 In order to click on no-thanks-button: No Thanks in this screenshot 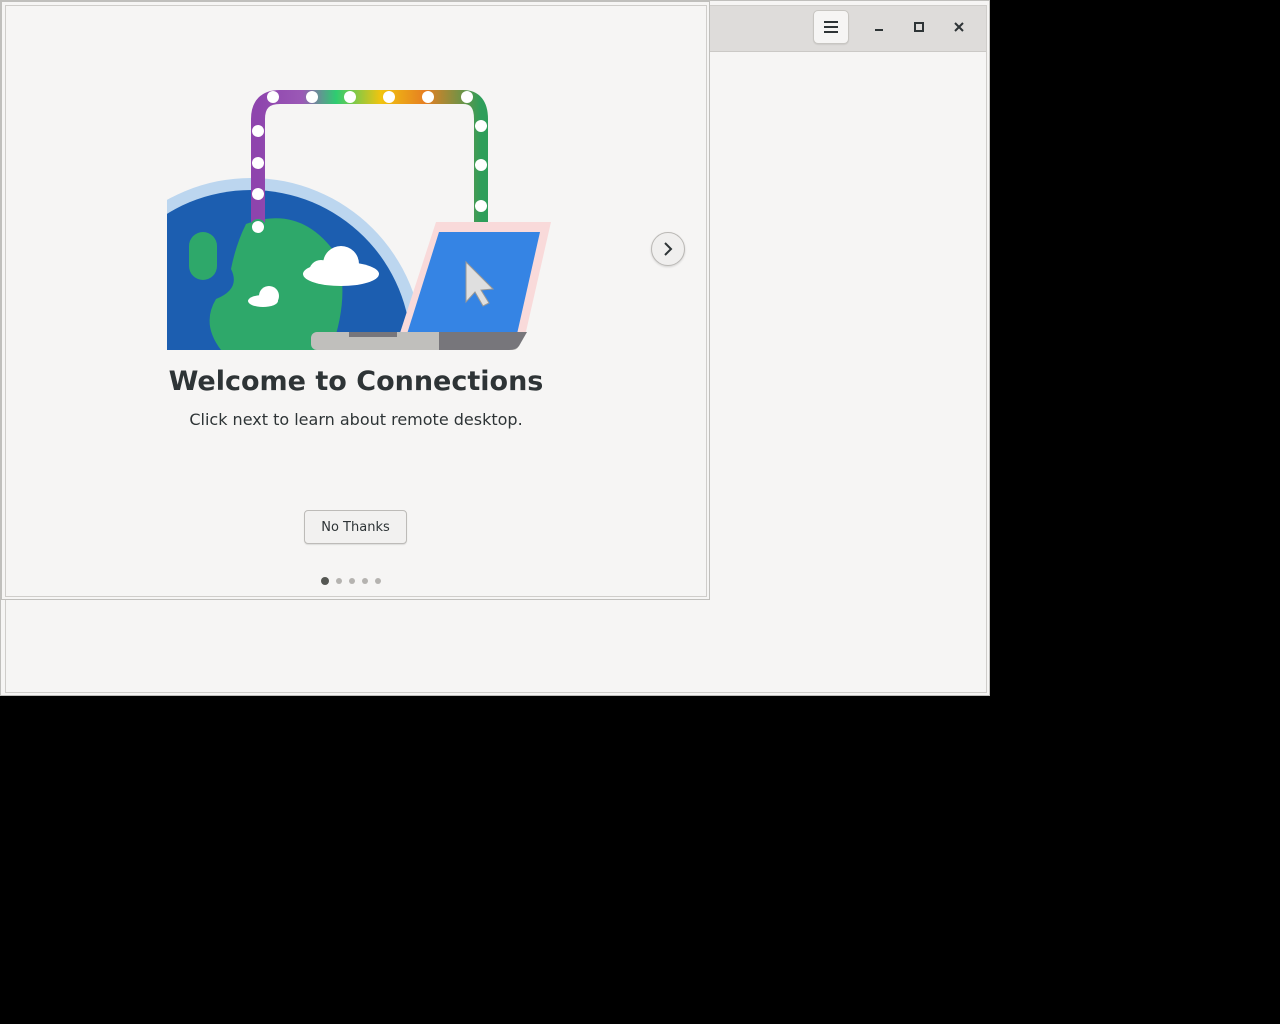, I will do `click(355, 527)`.